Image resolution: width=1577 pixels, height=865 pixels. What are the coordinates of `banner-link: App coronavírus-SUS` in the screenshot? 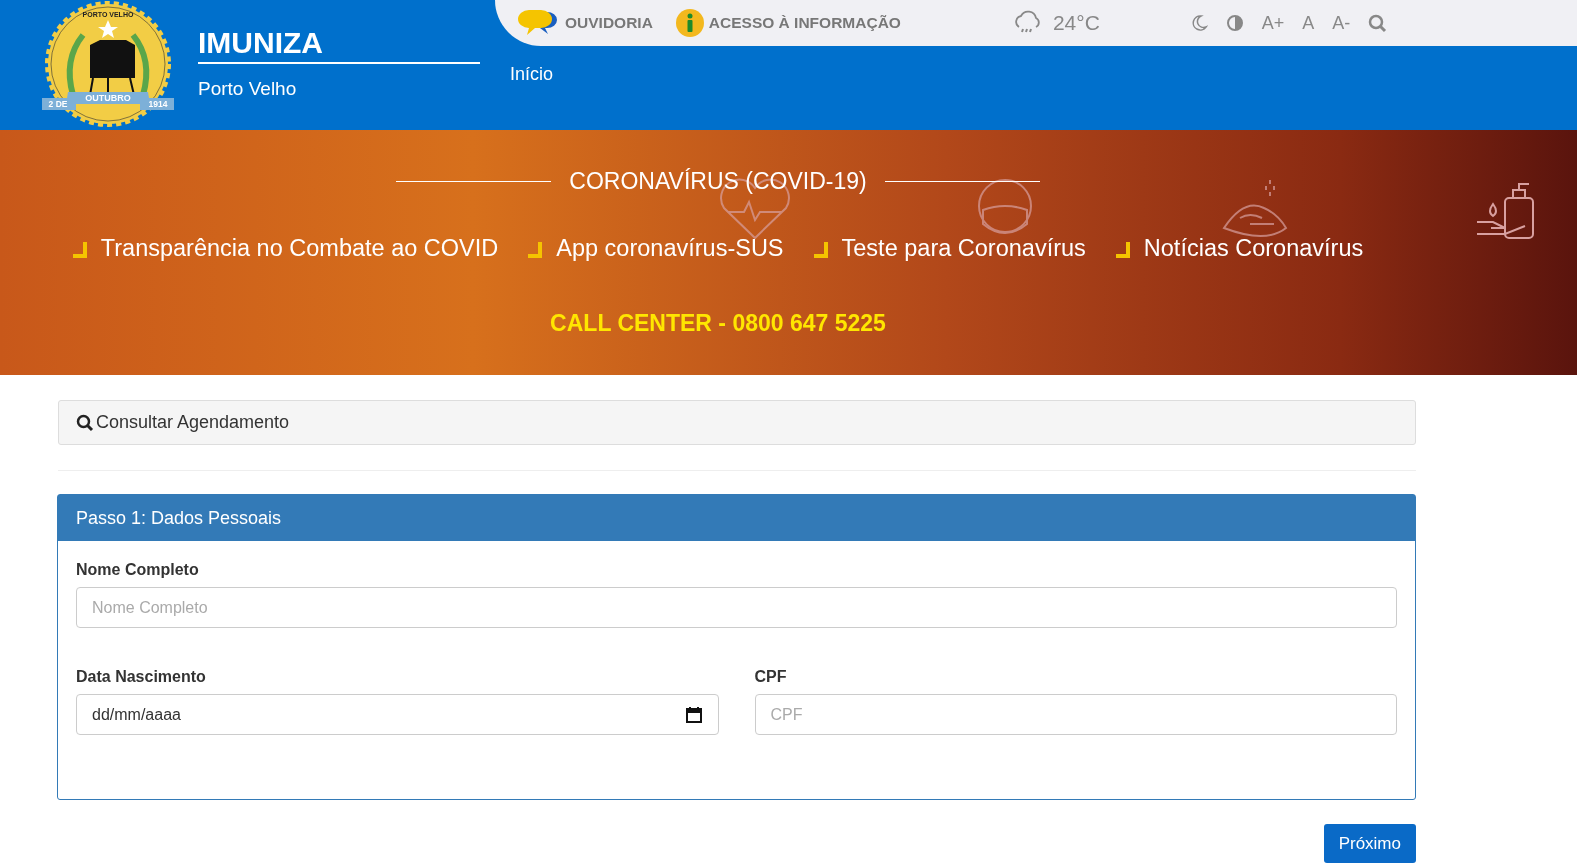 It's located at (670, 248).